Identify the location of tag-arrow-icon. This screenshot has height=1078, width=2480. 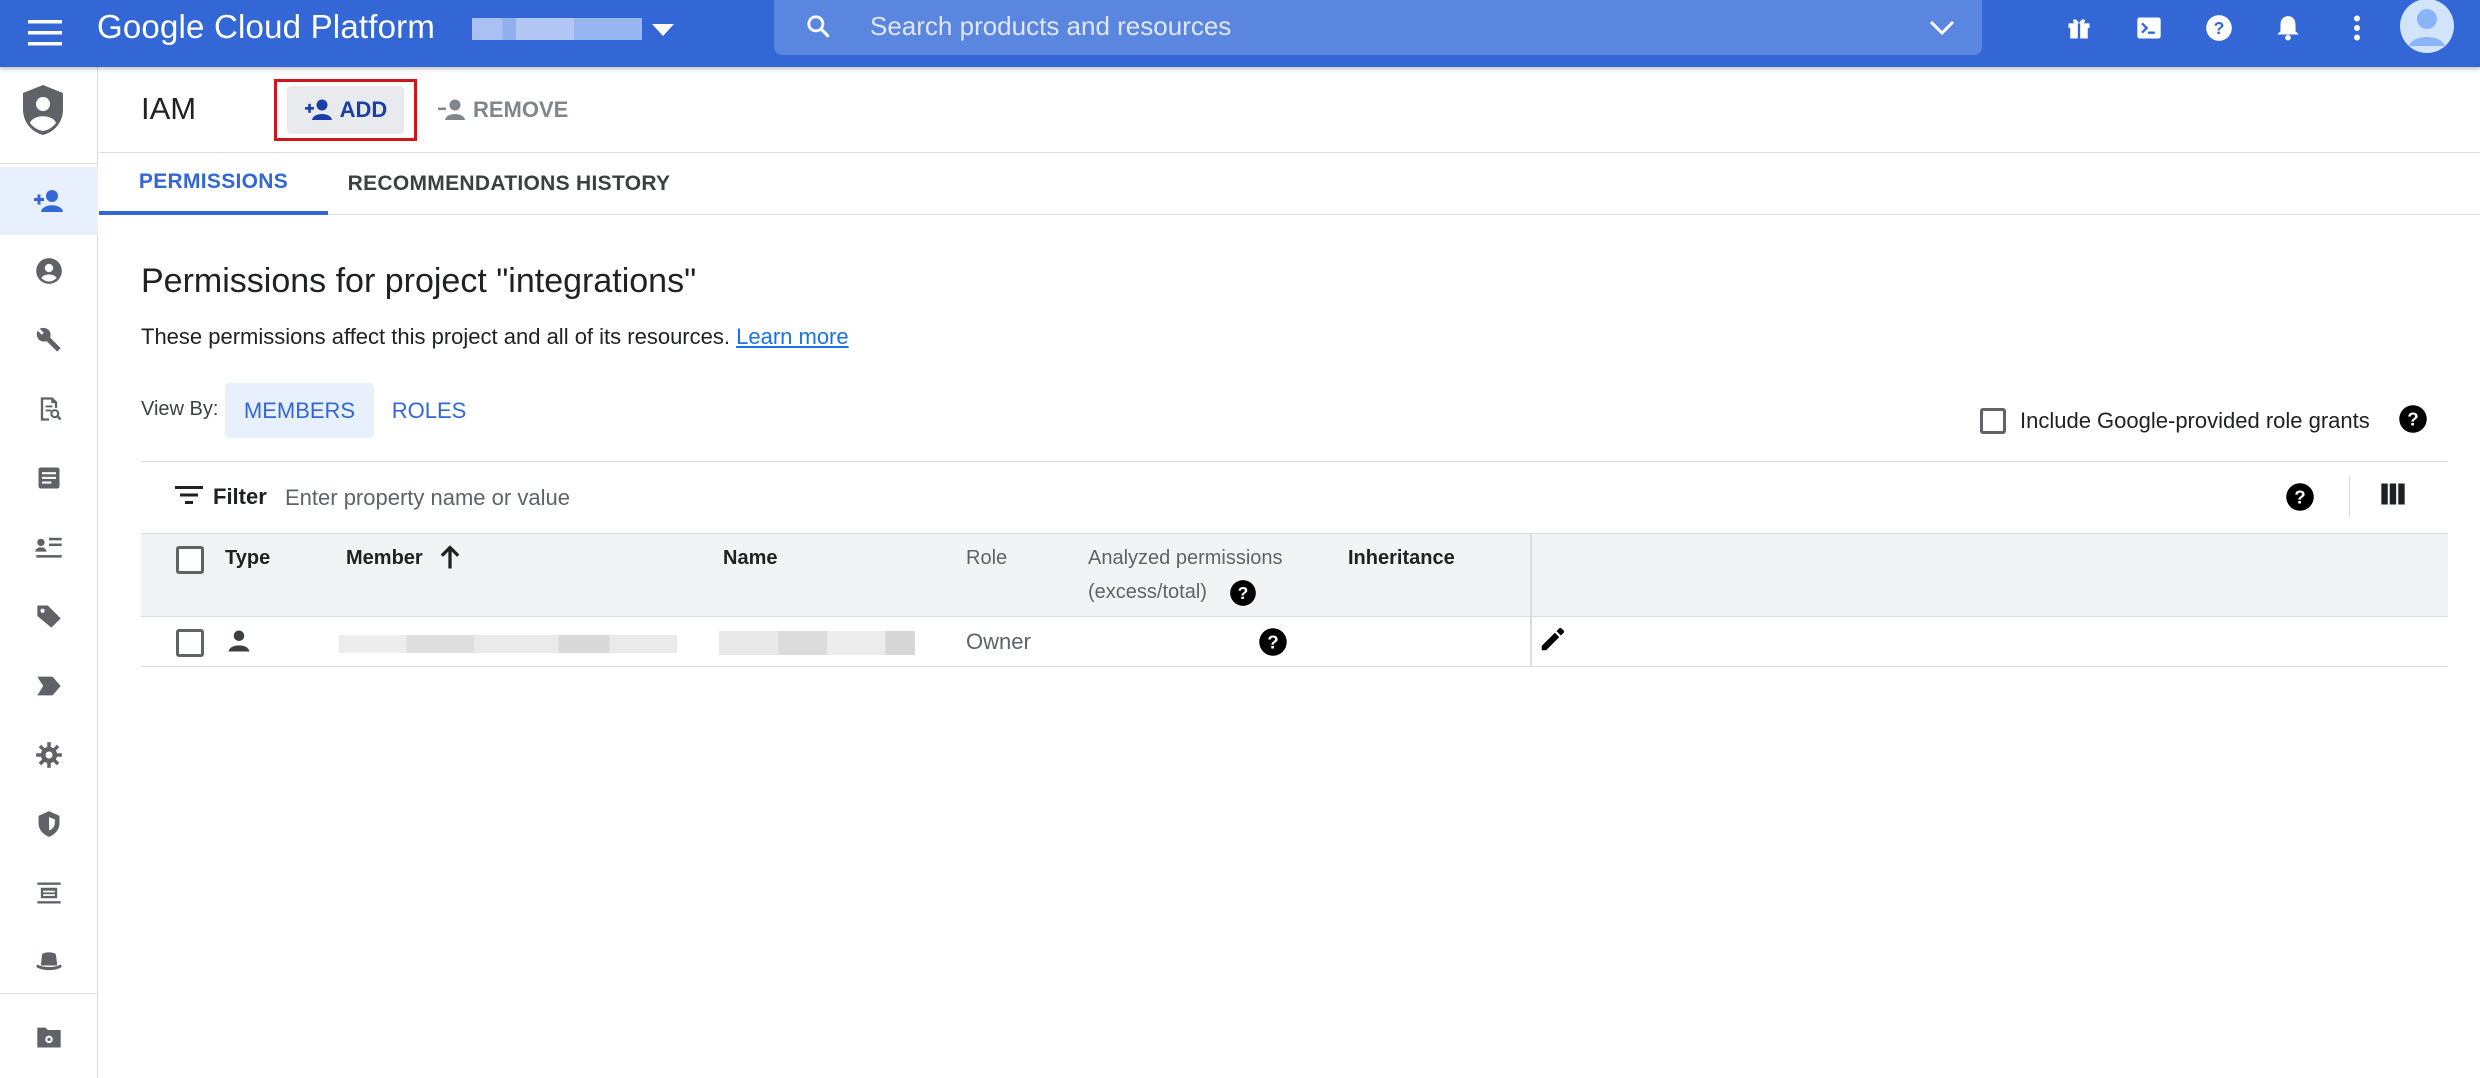
(49, 686).